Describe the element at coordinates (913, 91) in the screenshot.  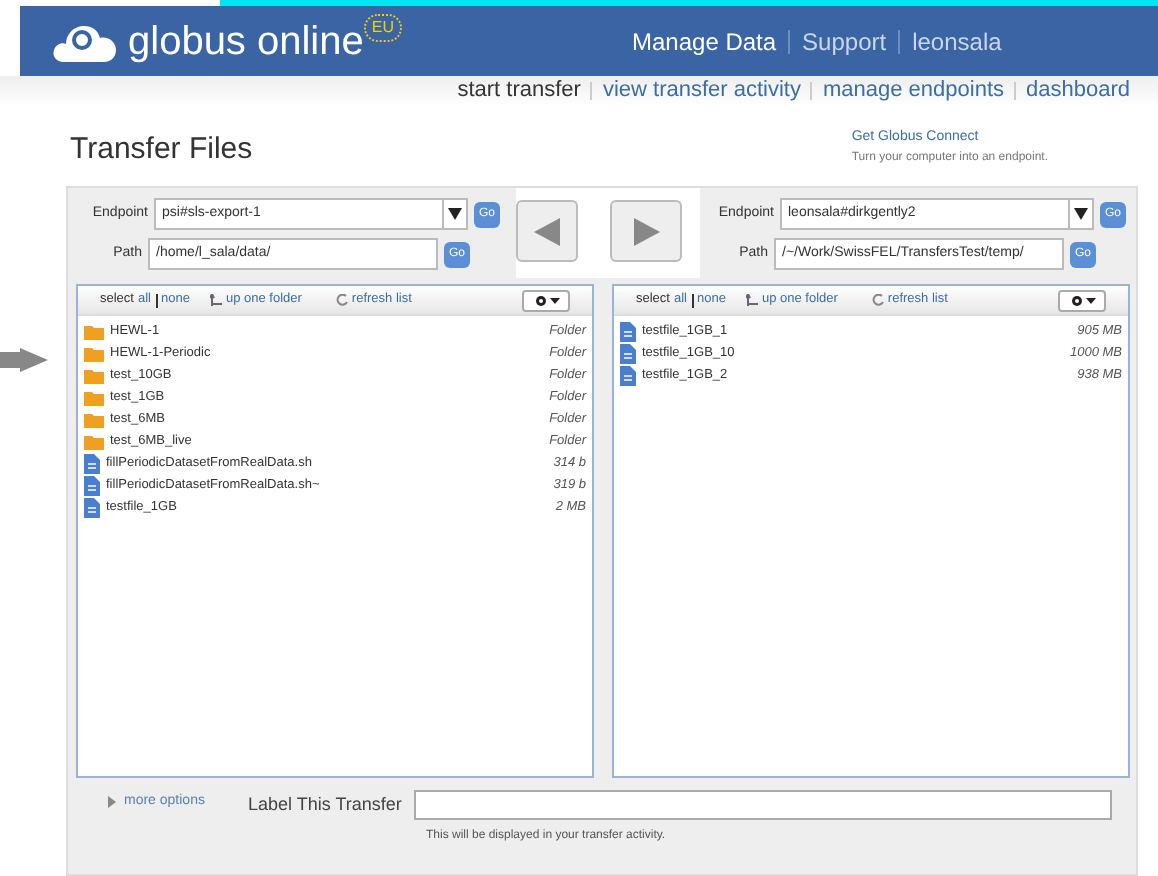
I see `subnav-link: manage endpoints` at that location.